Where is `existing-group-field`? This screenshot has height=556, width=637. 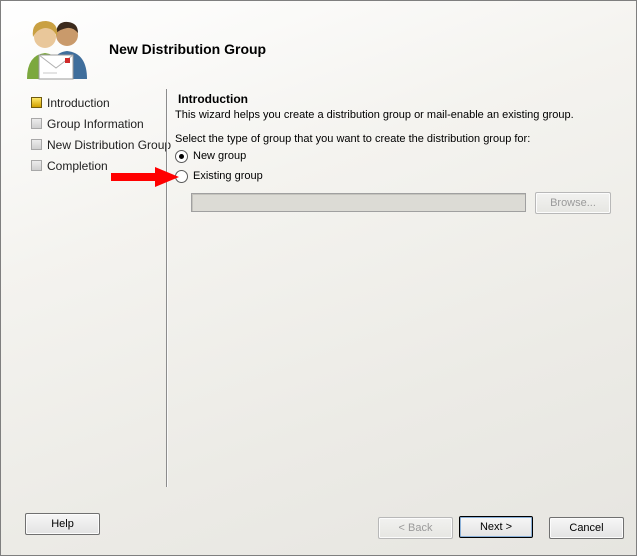
existing-group-field is located at coordinates (358, 202).